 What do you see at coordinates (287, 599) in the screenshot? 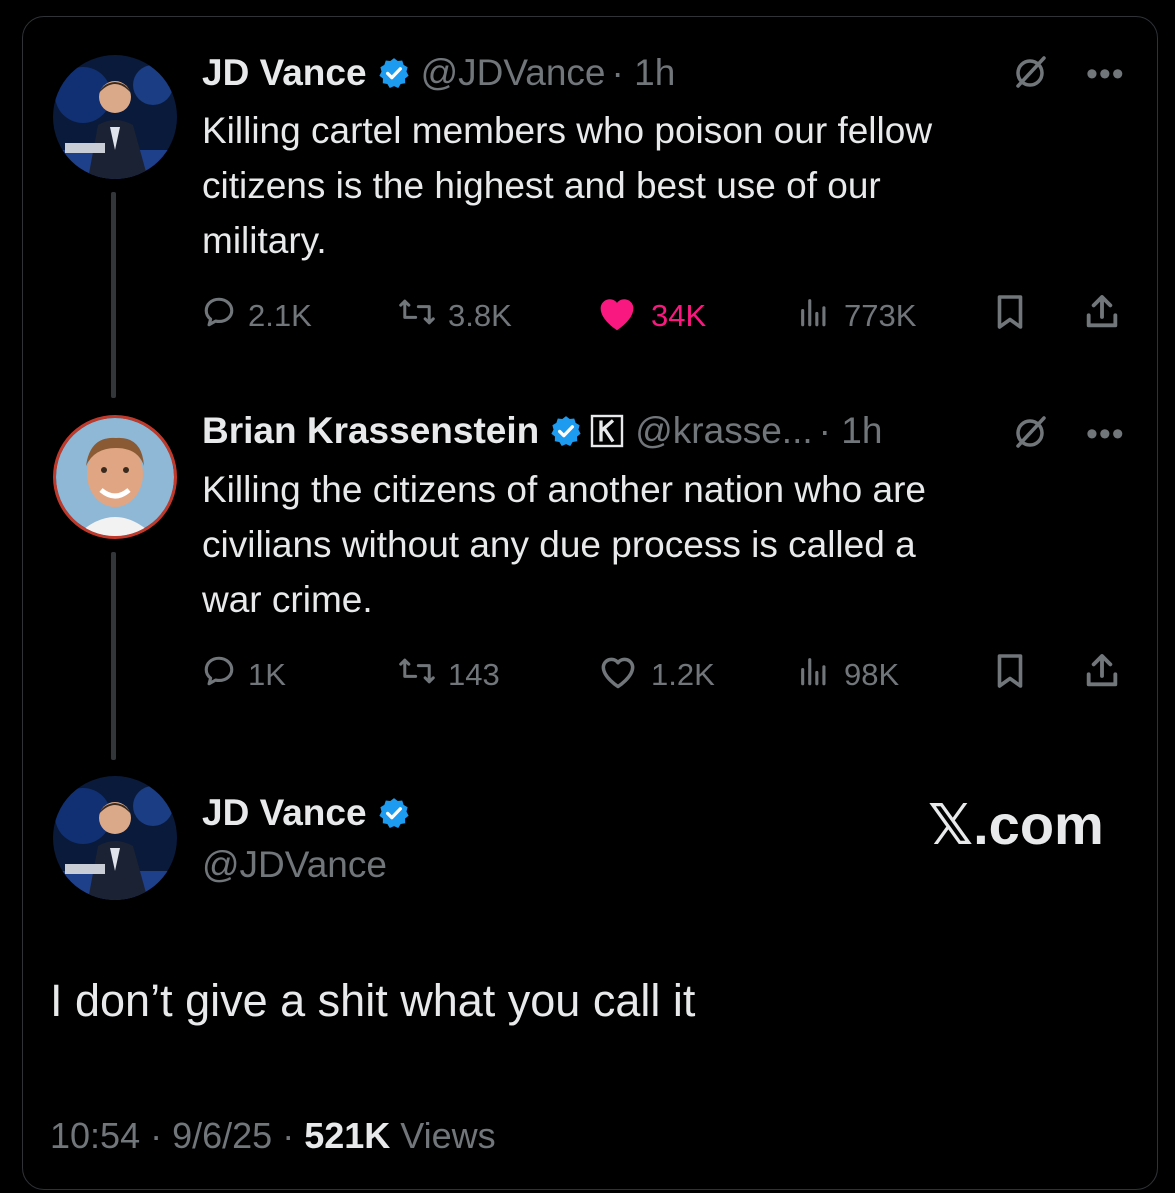
I see `tweet2-text-line: war crime.` at bounding box center [287, 599].